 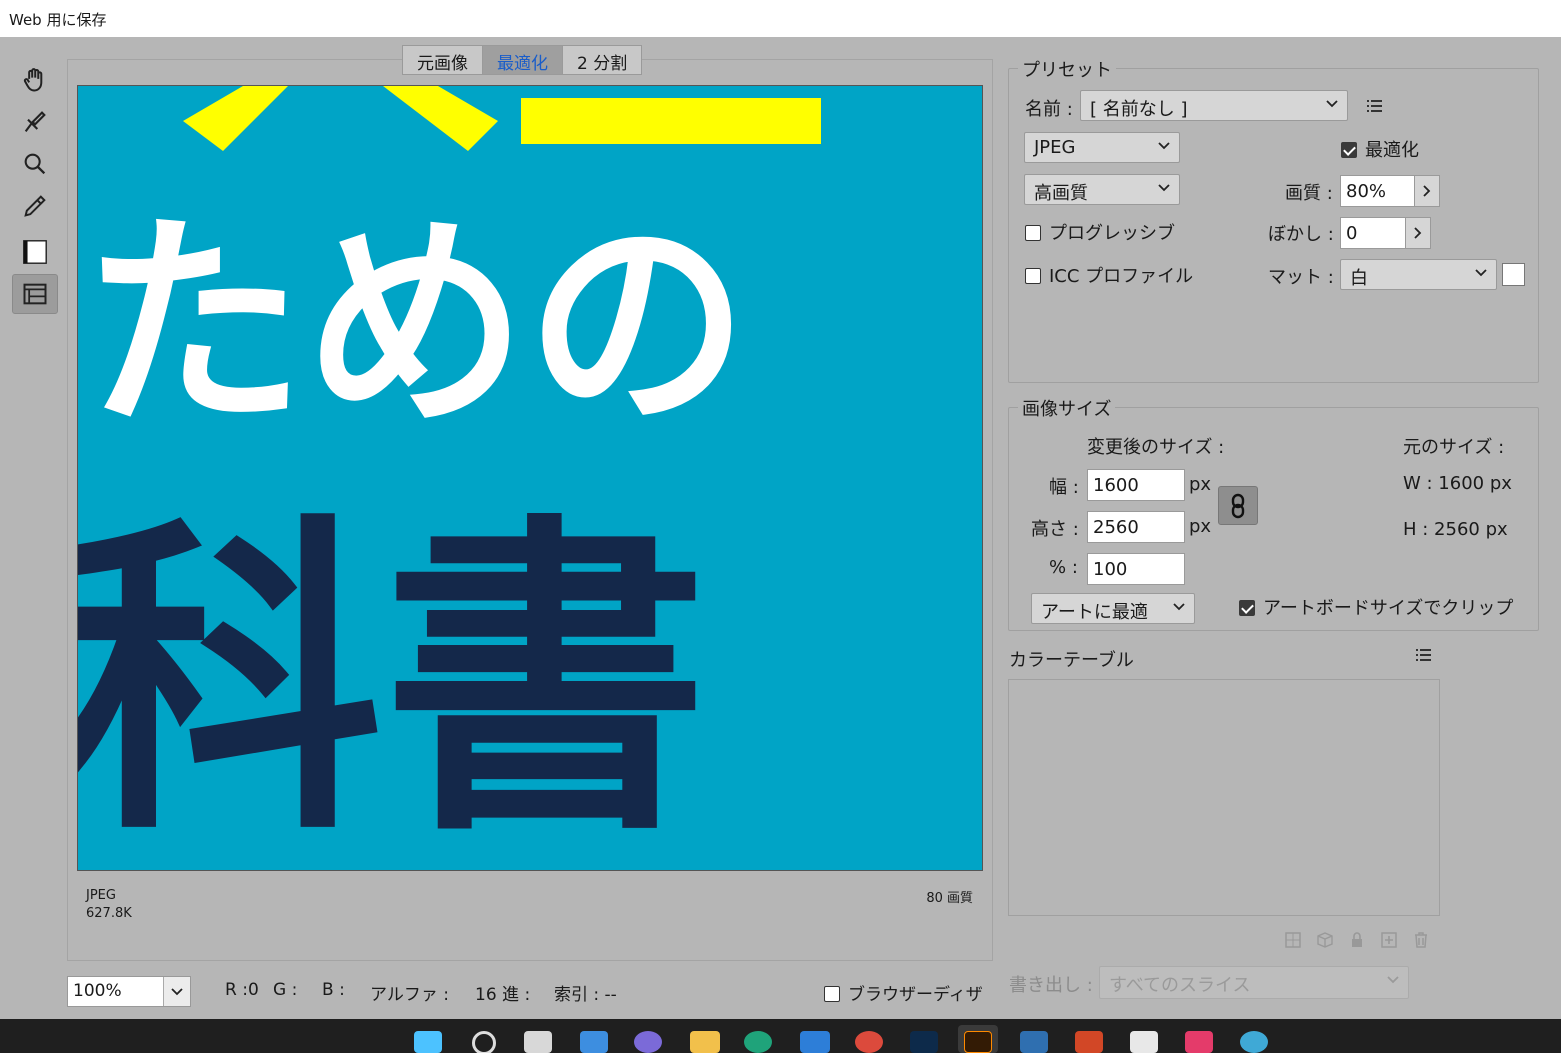 What do you see at coordinates (1357, 940) in the screenshot?
I see `lock-icon` at bounding box center [1357, 940].